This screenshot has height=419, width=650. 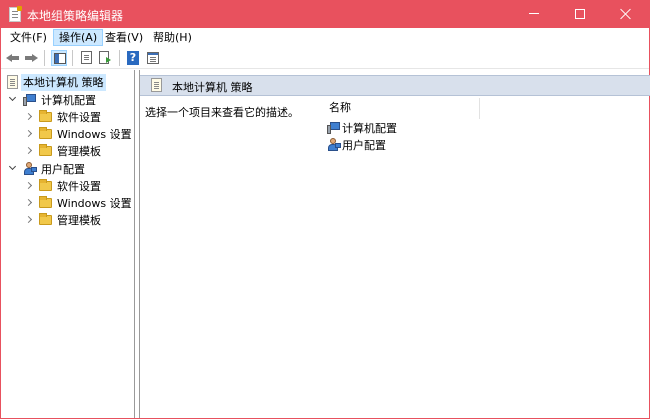 I want to click on minimize-button, so click(x=534, y=14).